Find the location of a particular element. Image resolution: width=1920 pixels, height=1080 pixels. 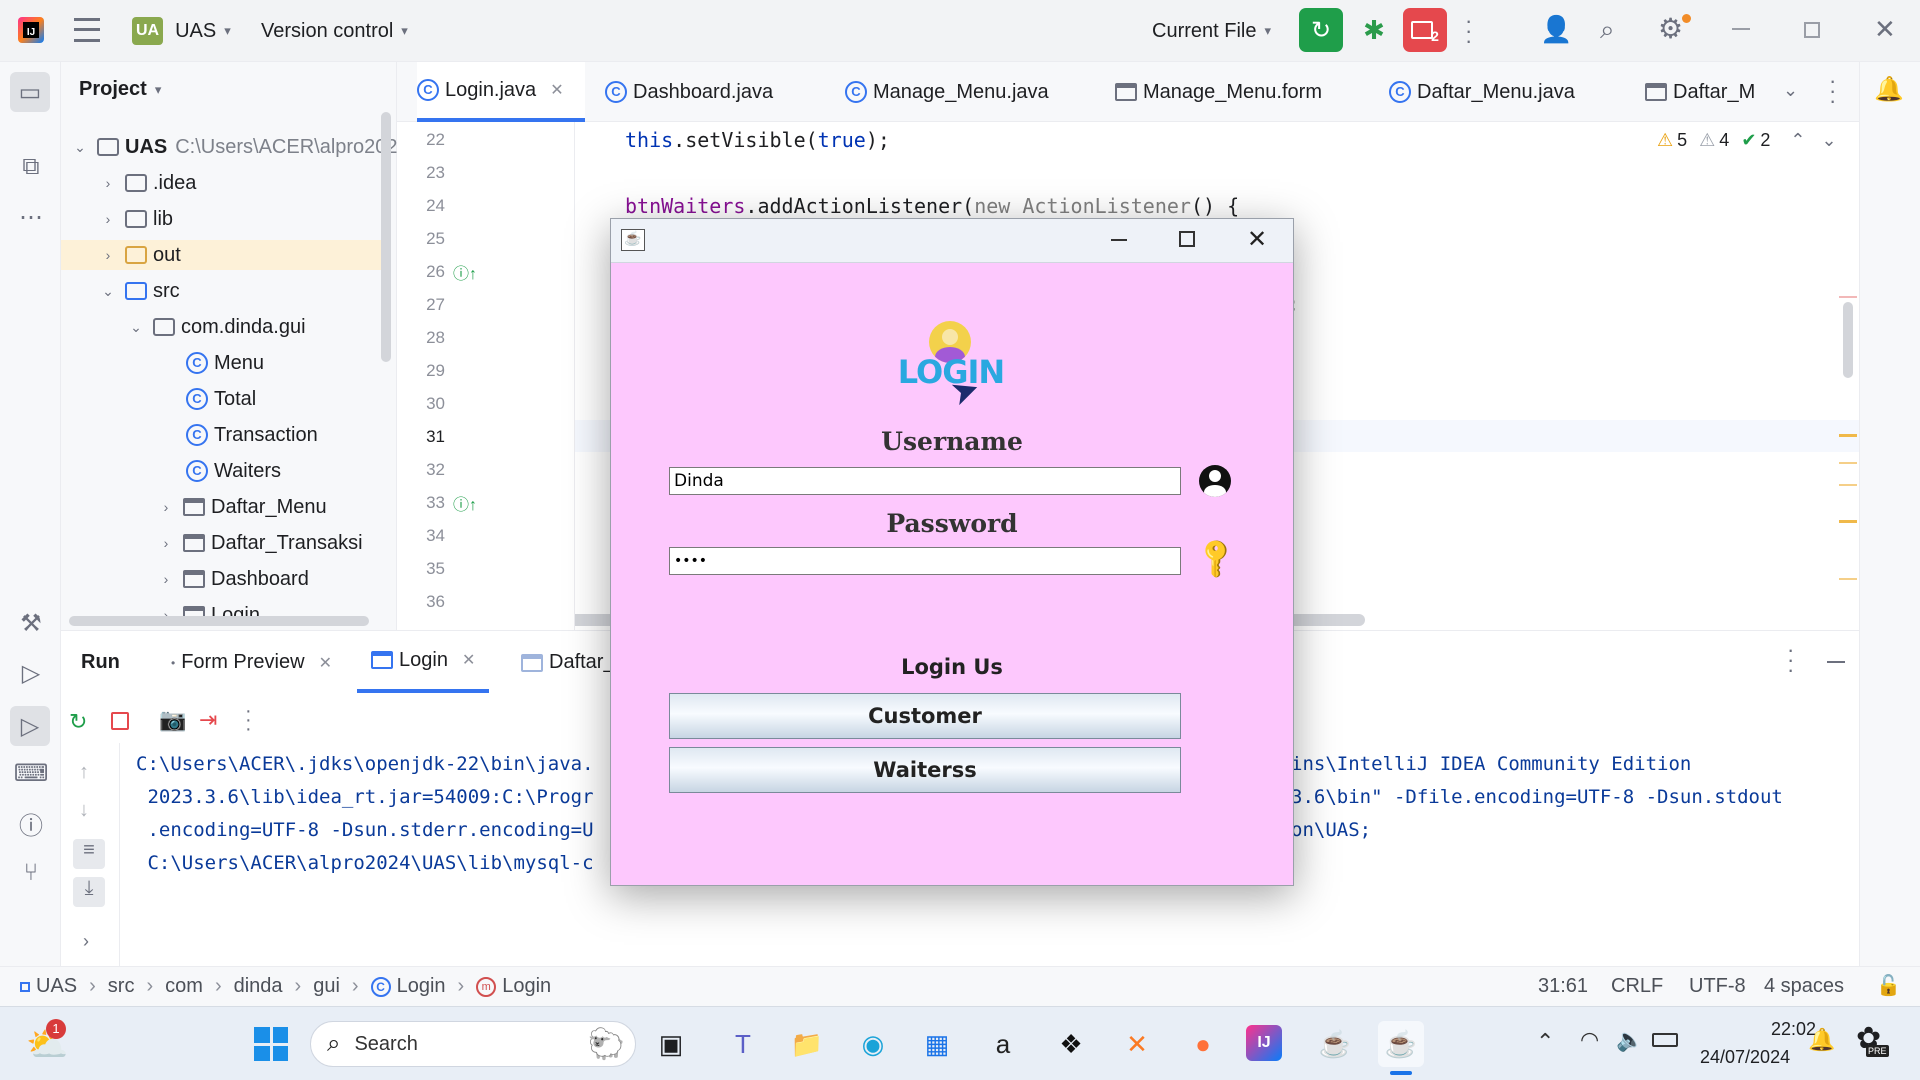

java-app-icon: ☕ is located at coordinates (1335, 1044).